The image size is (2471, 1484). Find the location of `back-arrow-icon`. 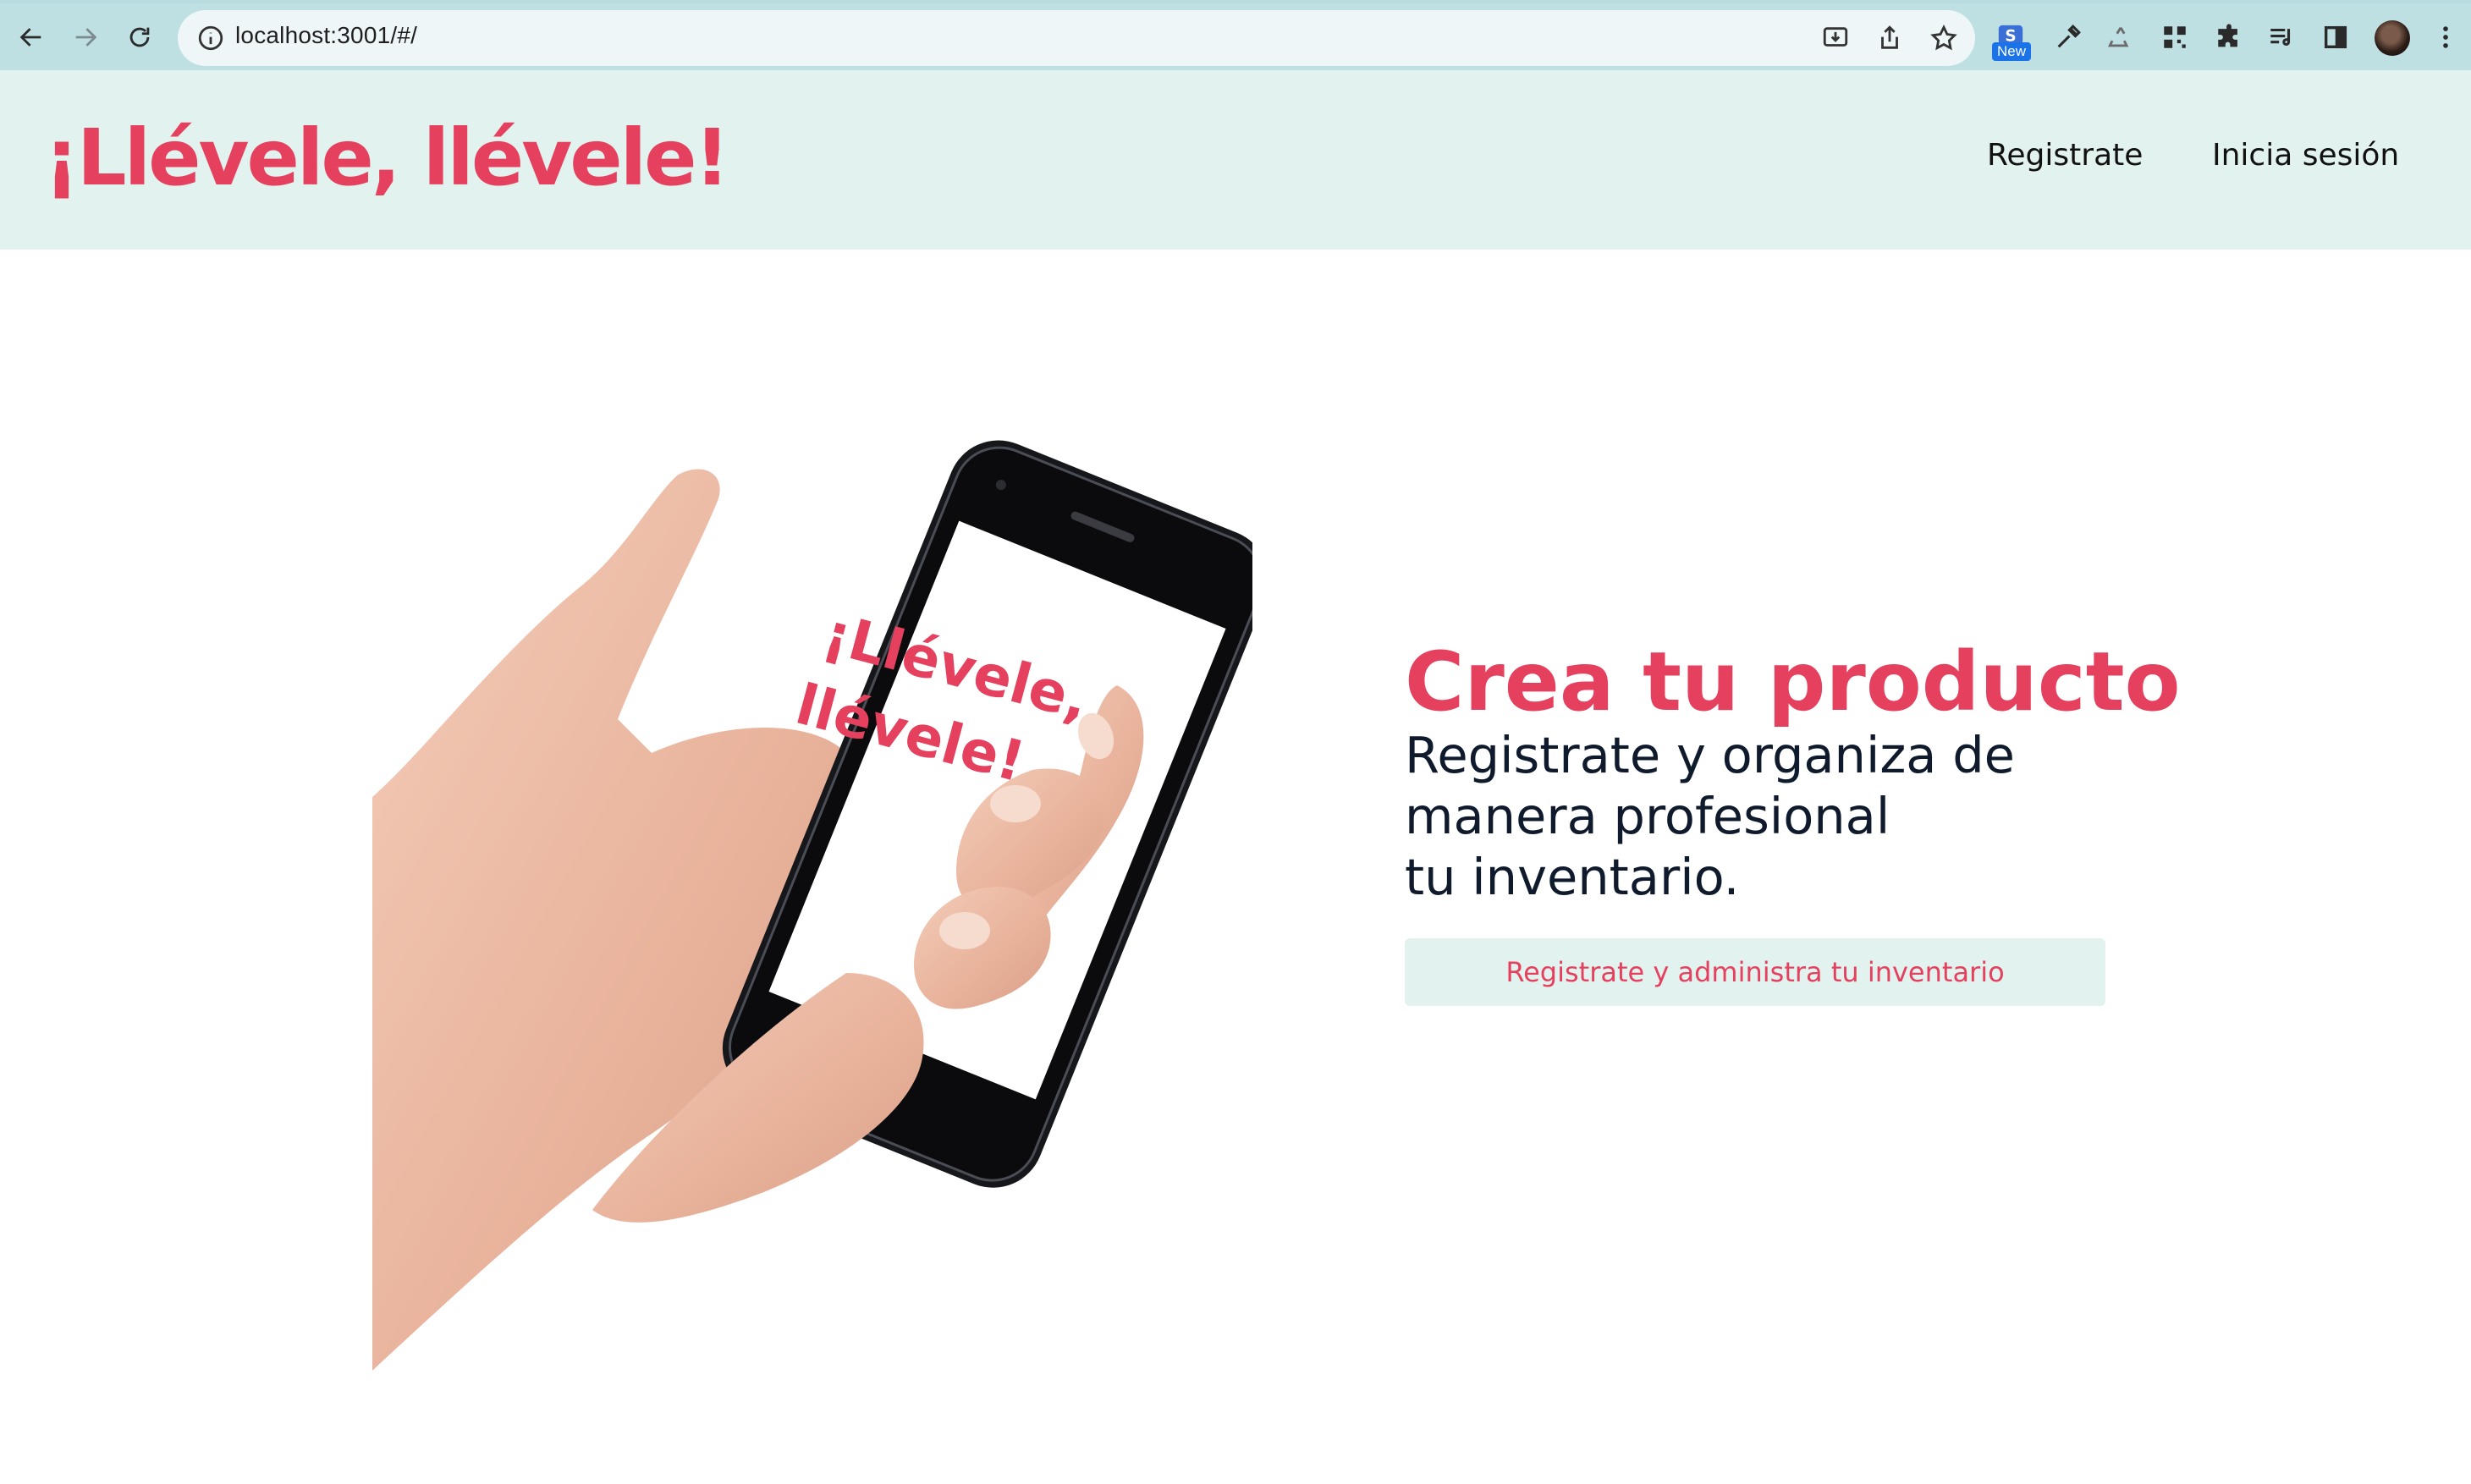

back-arrow-icon is located at coordinates (31, 37).